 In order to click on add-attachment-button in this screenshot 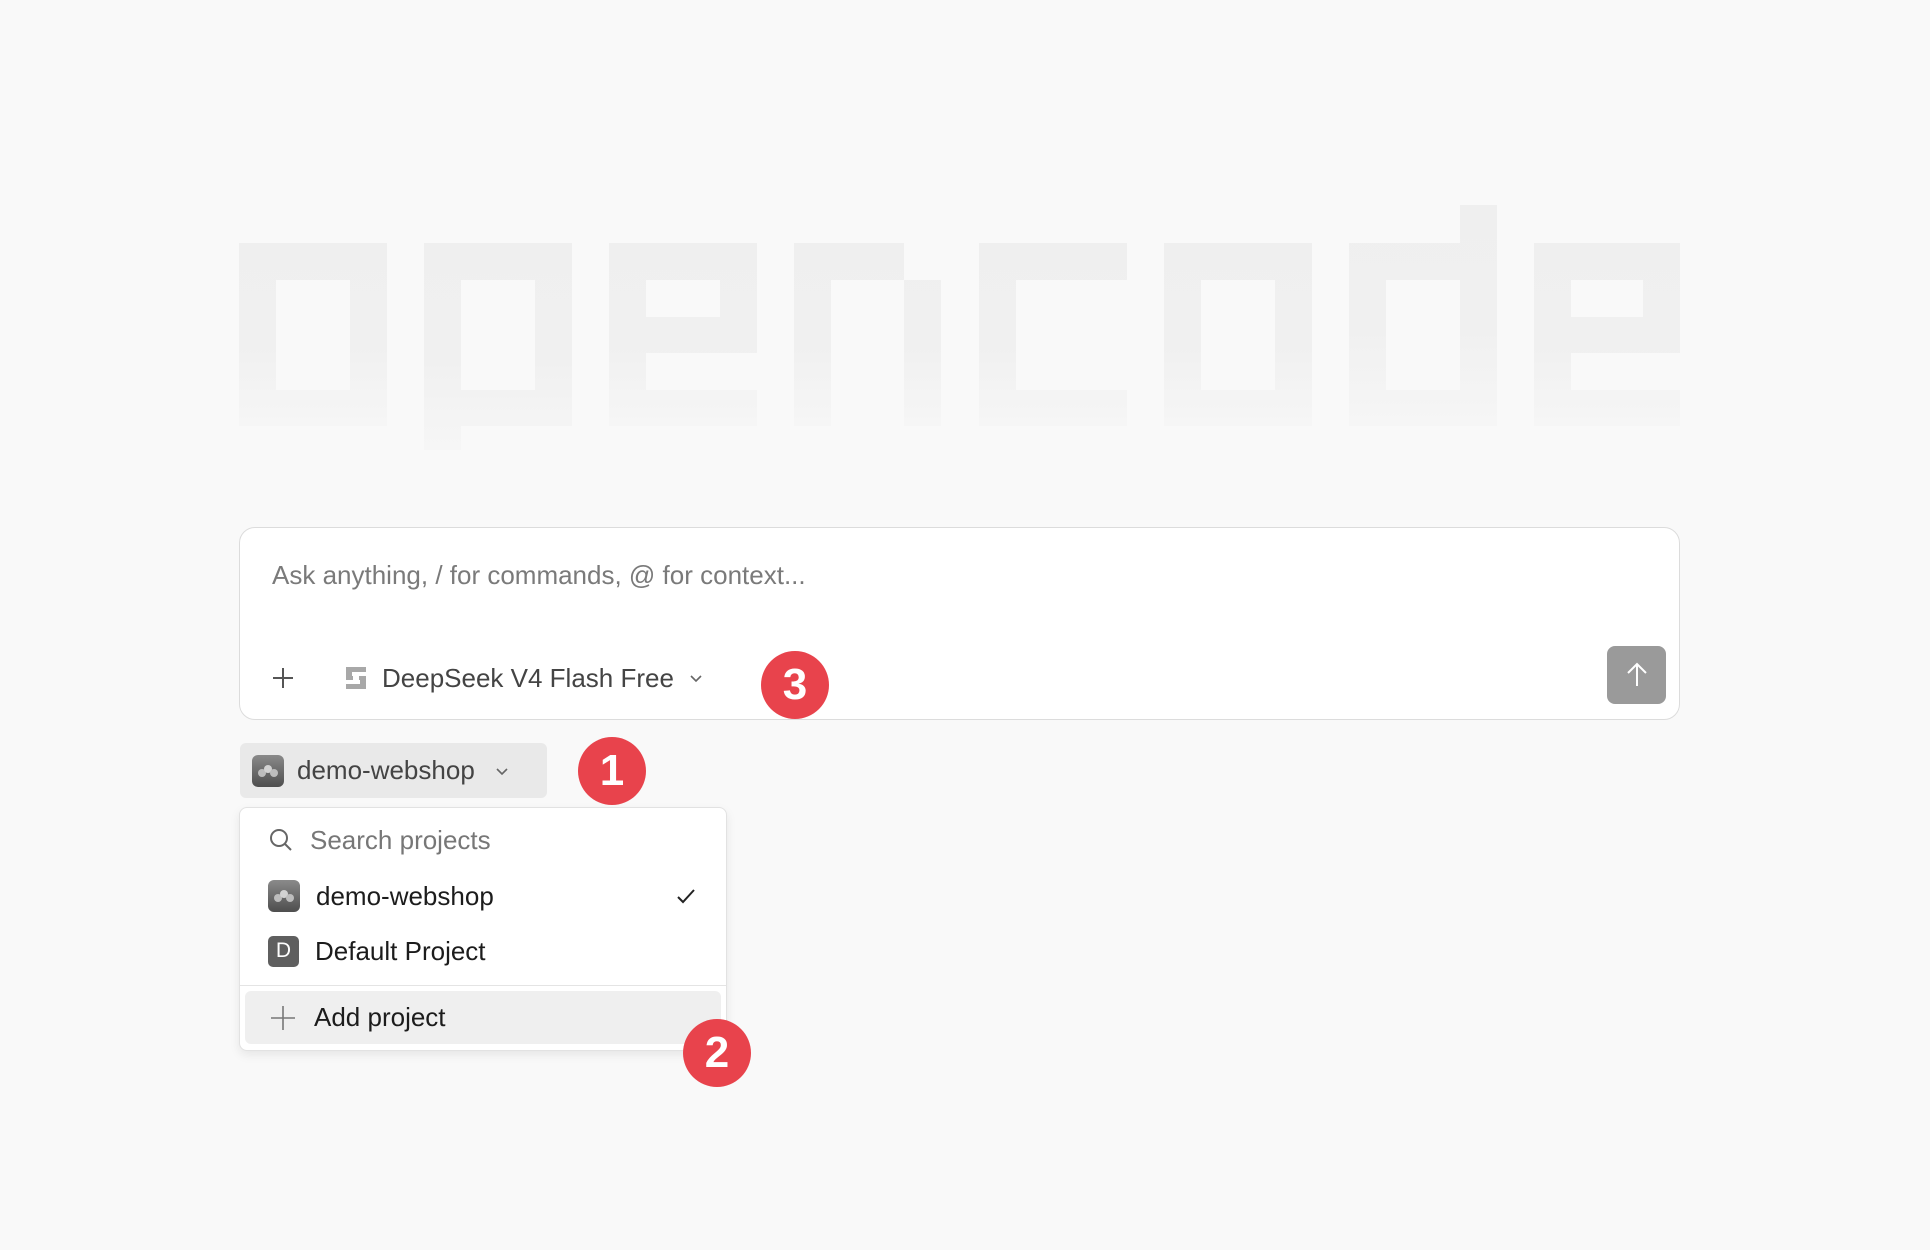, I will do `click(283, 678)`.